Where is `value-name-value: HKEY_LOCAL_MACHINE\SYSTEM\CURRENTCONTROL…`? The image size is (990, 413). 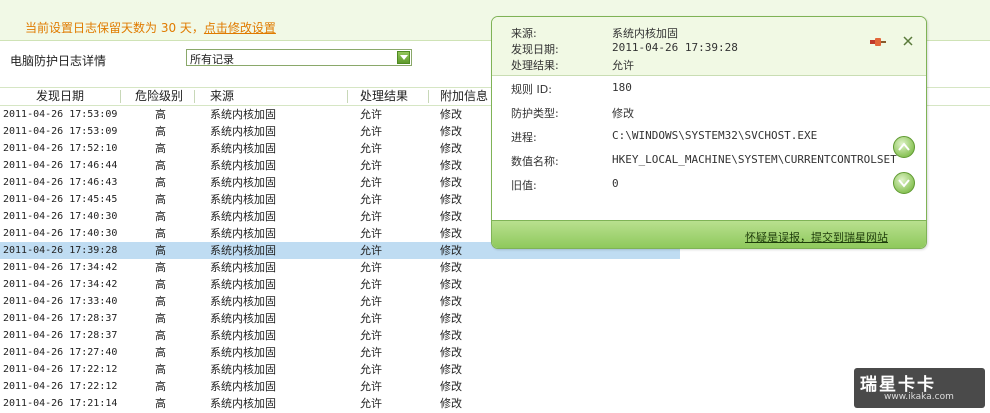 value-name-value: HKEY_LOCAL_MACHINE\SYSTEM\CURRENTCONTROL… is located at coordinates (754, 159).